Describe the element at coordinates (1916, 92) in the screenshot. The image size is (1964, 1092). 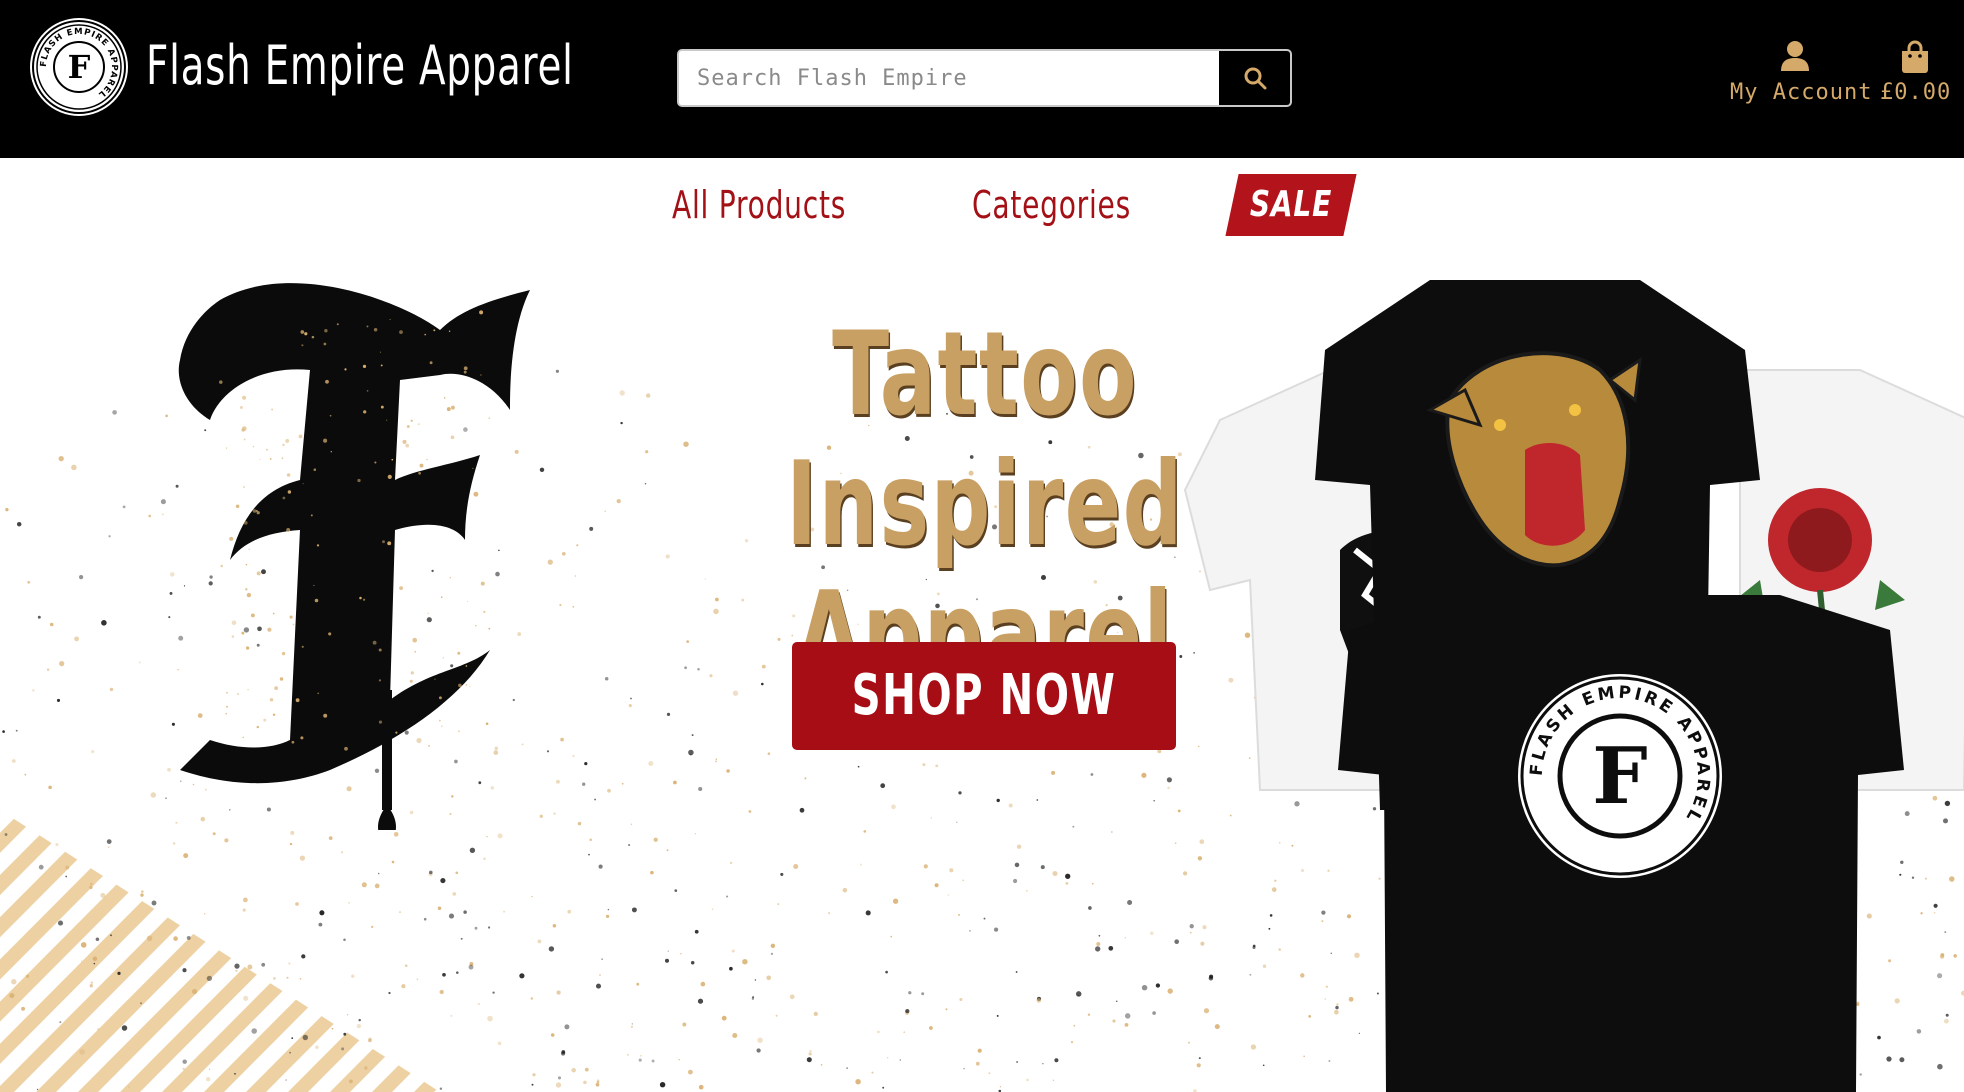
I see `cart-total: £0.00` at that location.